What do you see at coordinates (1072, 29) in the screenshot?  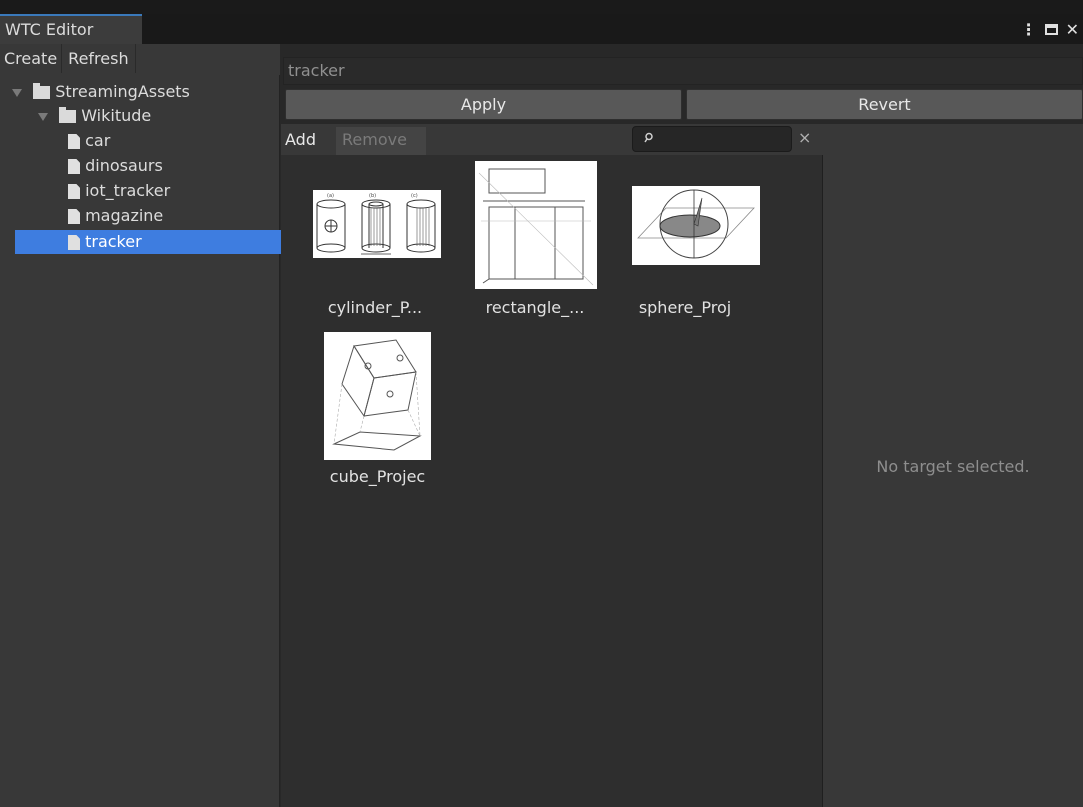 I see `close-icon: ✕` at bounding box center [1072, 29].